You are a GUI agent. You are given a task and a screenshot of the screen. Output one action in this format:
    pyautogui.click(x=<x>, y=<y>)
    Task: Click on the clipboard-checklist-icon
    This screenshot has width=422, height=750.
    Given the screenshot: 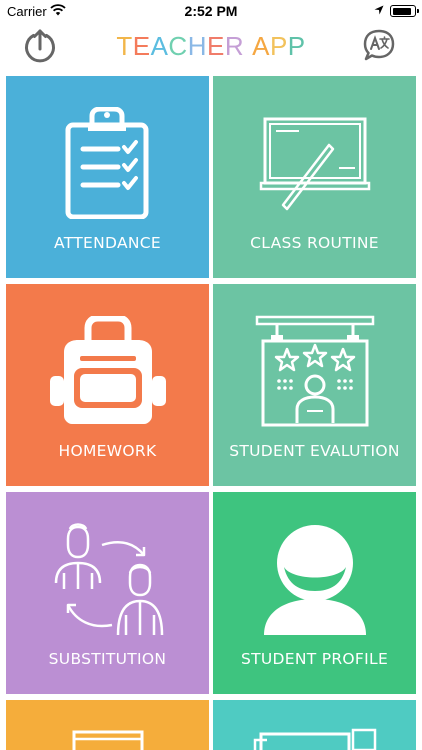 What is the action you would take?
    pyautogui.click(x=107, y=163)
    